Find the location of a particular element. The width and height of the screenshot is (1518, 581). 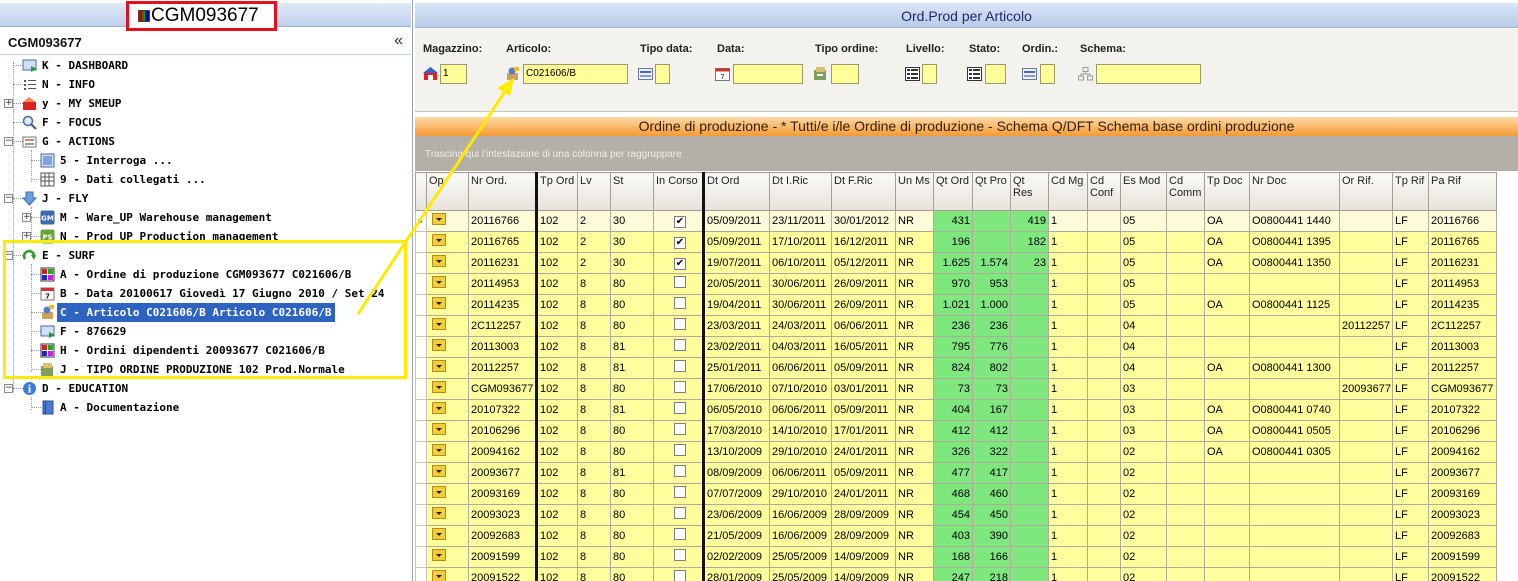

magazzino-field: 1 is located at coordinates (453, 74).